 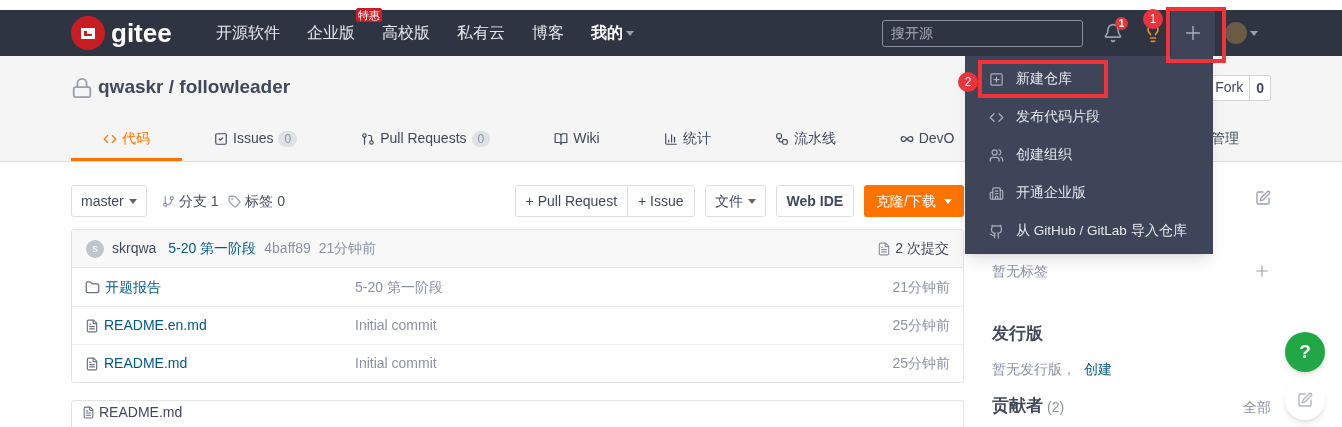 What do you see at coordinates (88, 33) in the screenshot?
I see `logo-icon` at bounding box center [88, 33].